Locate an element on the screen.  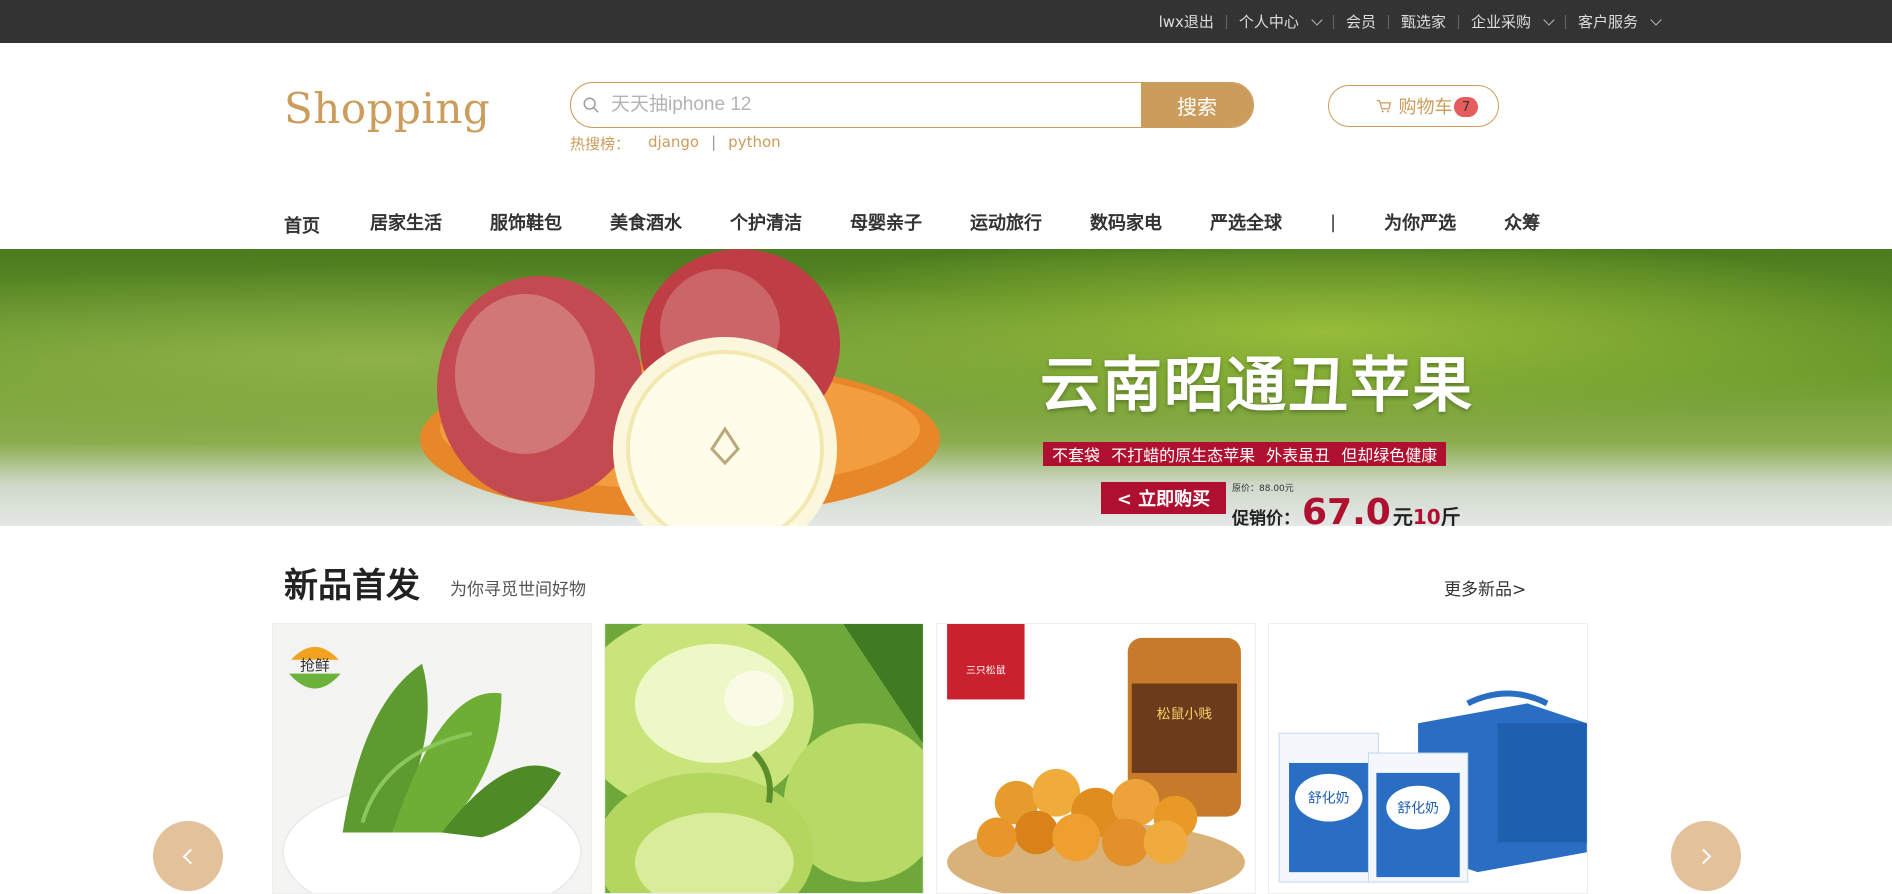
brand-text: 抢鲜 is located at coordinates (315, 666).